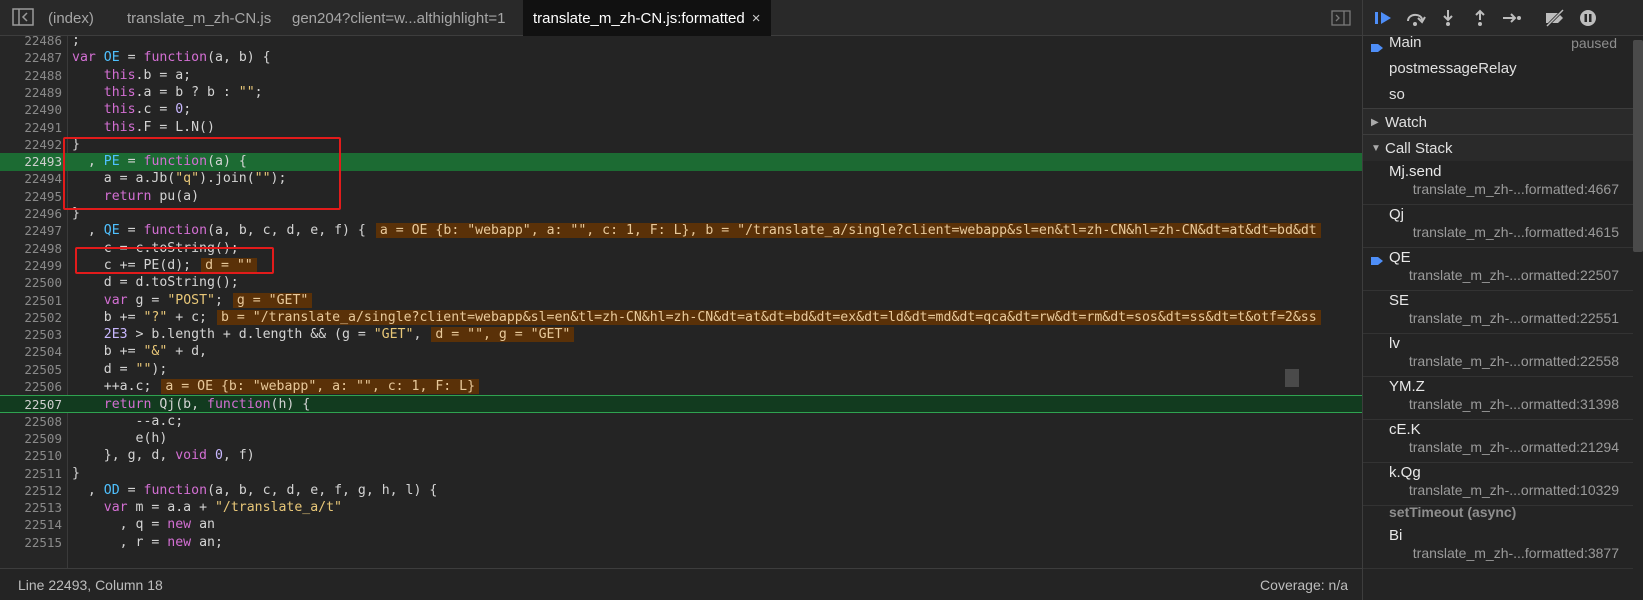 Image resolution: width=1643 pixels, height=600 pixels. I want to click on line-number: 22490, so click(31, 110).